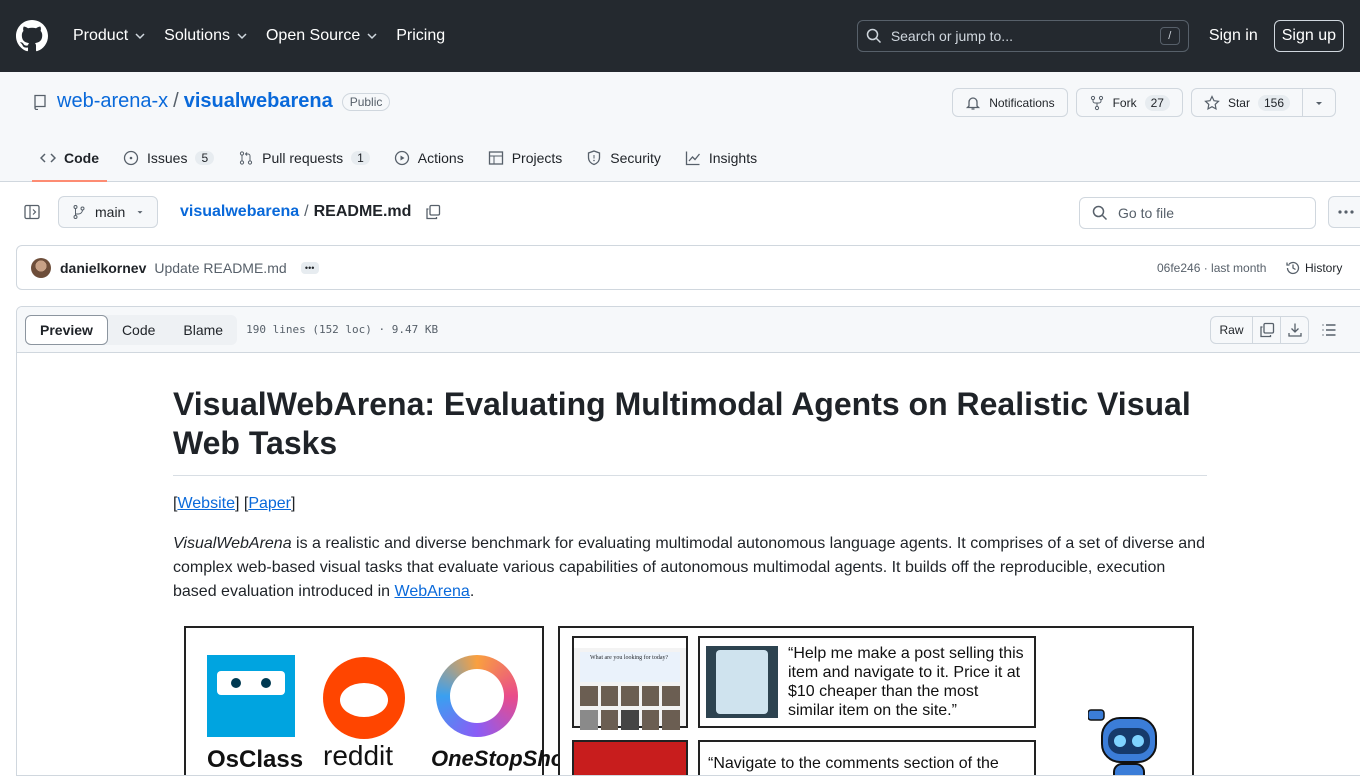 The image size is (1360, 776). I want to click on reddit-screenshot, so click(630, 757).